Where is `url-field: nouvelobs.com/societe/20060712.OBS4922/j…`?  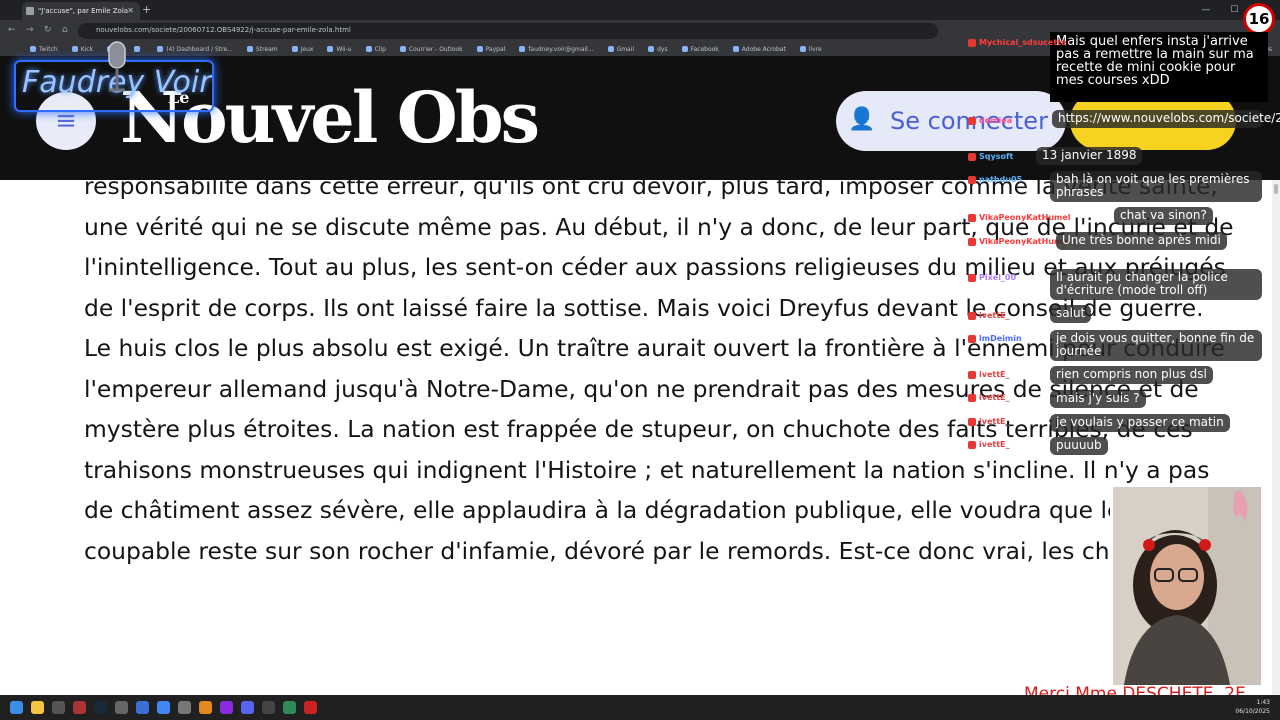
url-field: nouvelobs.com/societe/20060712.OBS4922/j… is located at coordinates (508, 31).